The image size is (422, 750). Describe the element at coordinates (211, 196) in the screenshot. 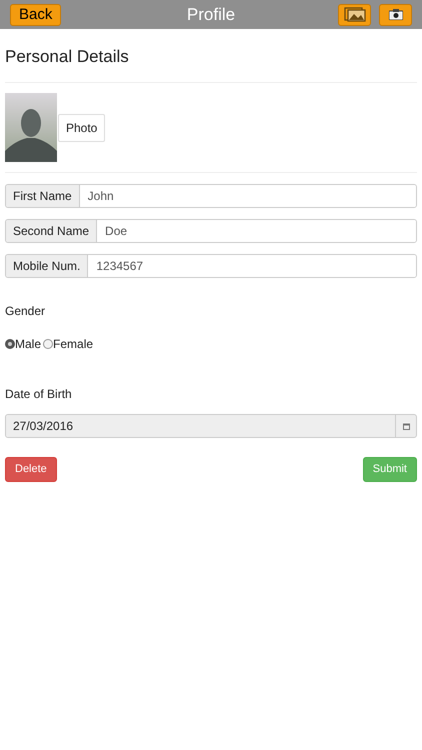

I see `input-field: First Name John` at that location.